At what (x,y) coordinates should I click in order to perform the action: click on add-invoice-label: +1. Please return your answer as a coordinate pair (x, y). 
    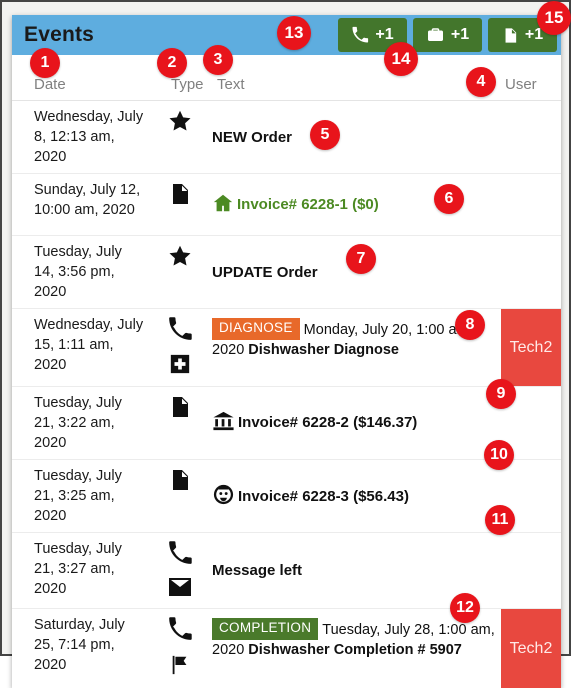
    Looking at the image, I should click on (534, 34).